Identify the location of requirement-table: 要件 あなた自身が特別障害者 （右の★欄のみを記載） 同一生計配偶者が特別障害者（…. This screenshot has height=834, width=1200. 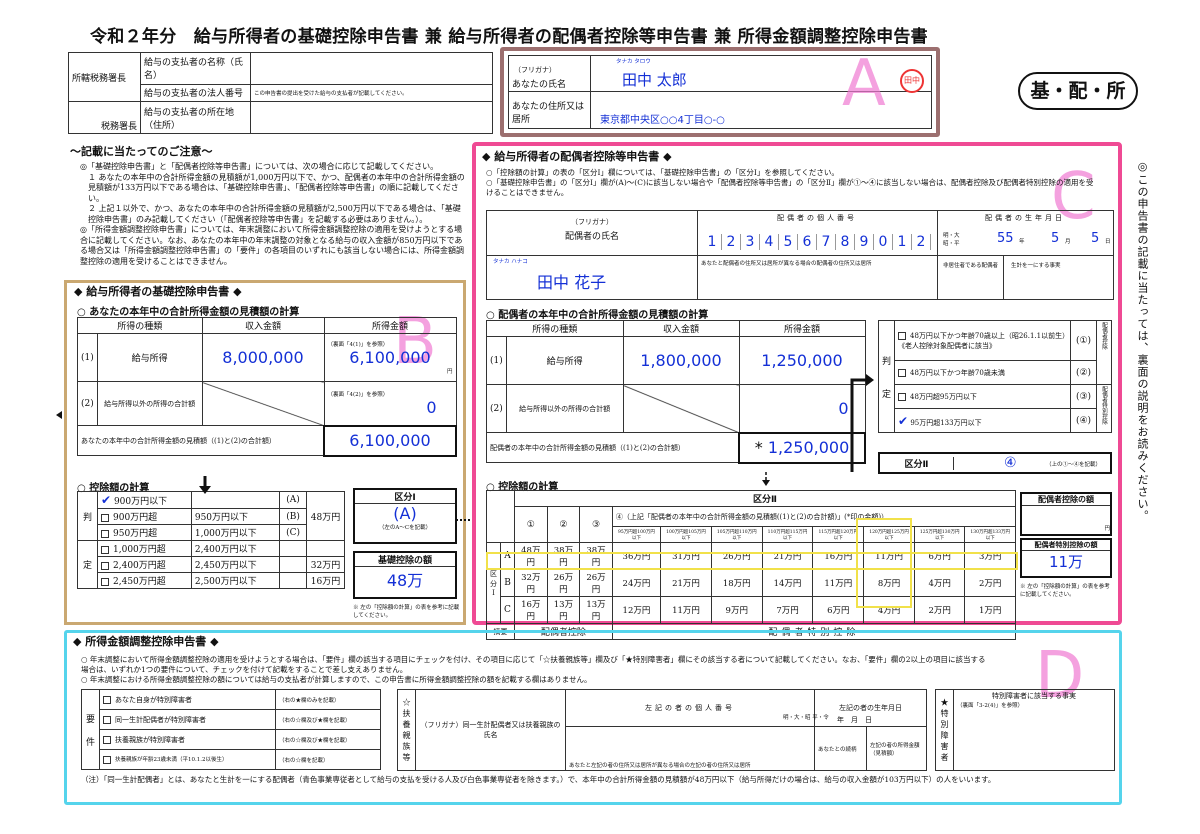
(231, 729).